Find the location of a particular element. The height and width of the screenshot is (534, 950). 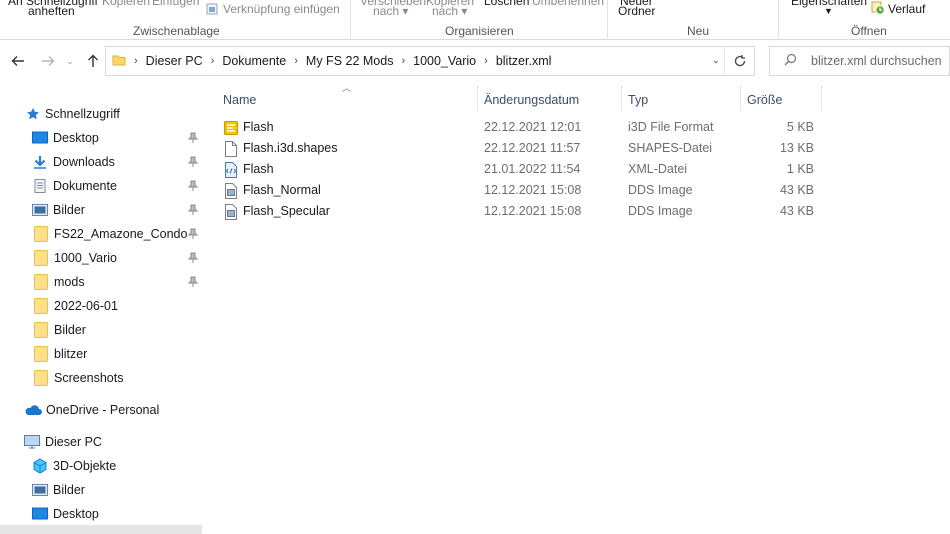

address-dropdown-icon: ⌄ is located at coordinates (716, 60).